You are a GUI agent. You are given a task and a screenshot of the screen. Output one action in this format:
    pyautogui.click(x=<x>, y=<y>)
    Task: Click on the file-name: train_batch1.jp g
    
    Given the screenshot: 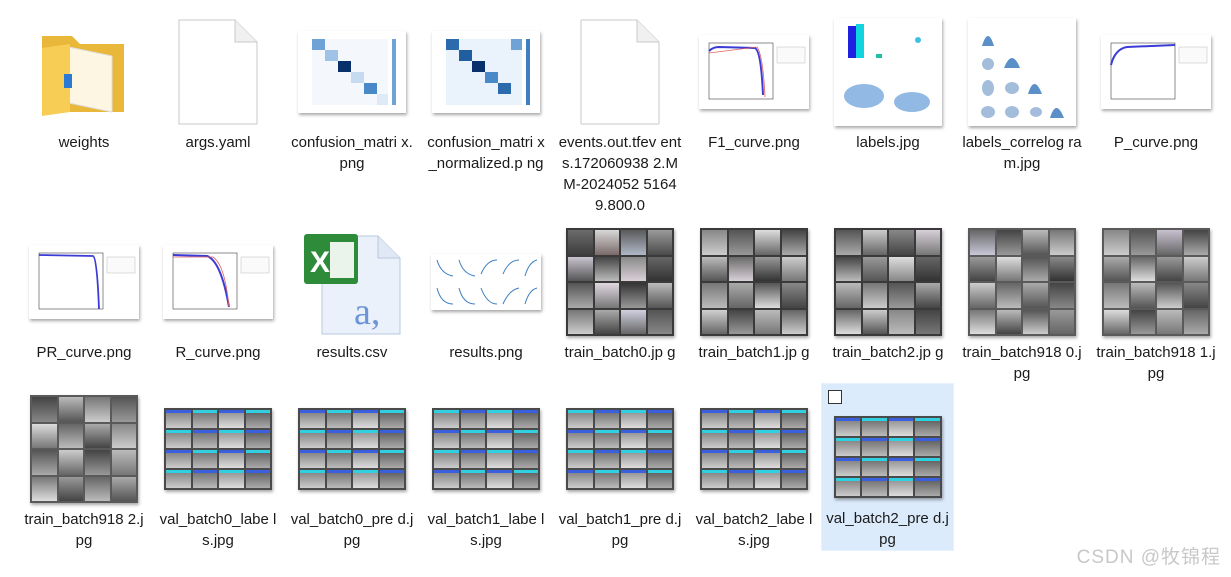 What is the action you would take?
    pyautogui.click(x=754, y=352)
    